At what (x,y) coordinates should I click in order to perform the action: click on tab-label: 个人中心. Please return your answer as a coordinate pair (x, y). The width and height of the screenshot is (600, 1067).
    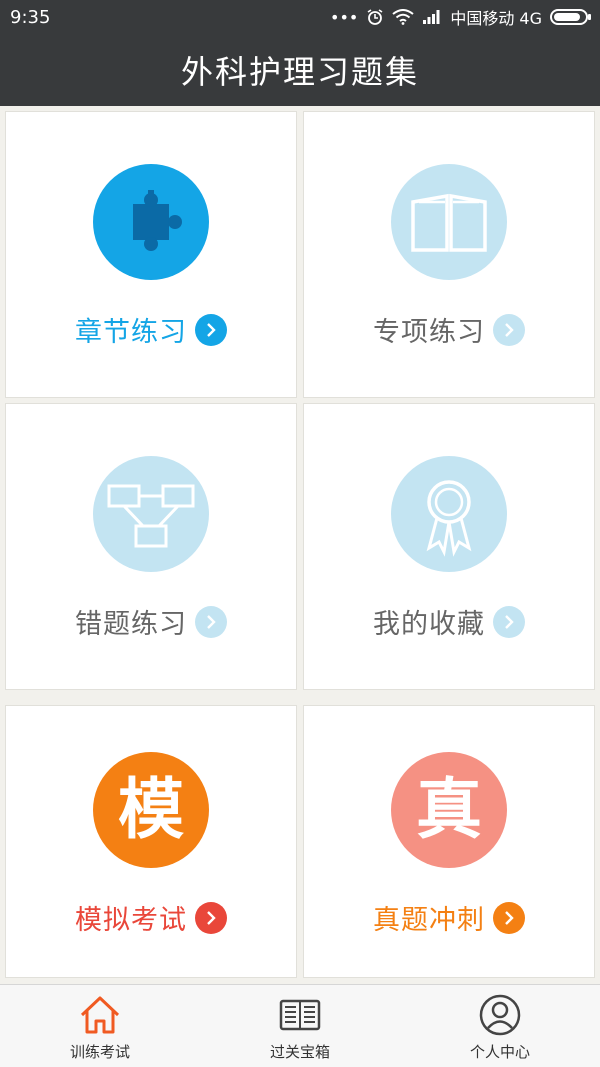
    Looking at the image, I should click on (499, 1052).